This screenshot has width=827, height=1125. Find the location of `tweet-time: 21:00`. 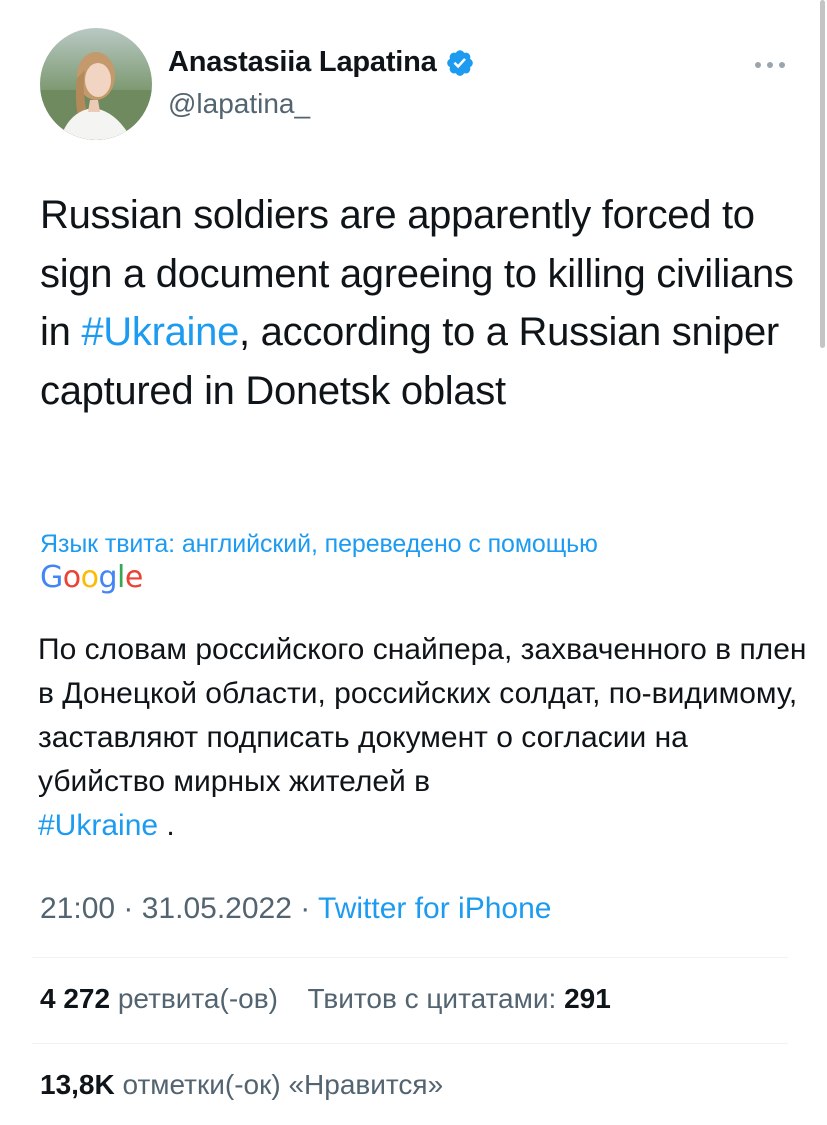

tweet-time: 21:00 is located at coordinates (77, 908).